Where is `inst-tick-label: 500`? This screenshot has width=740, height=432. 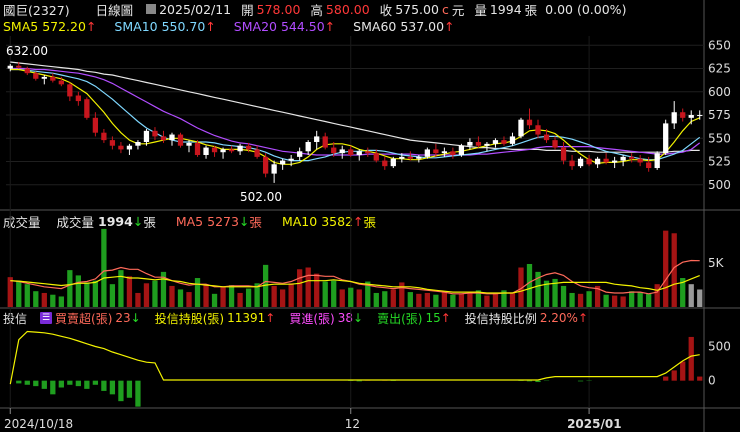 inst-tick-label: 500 is located at coordinates (719, 347).